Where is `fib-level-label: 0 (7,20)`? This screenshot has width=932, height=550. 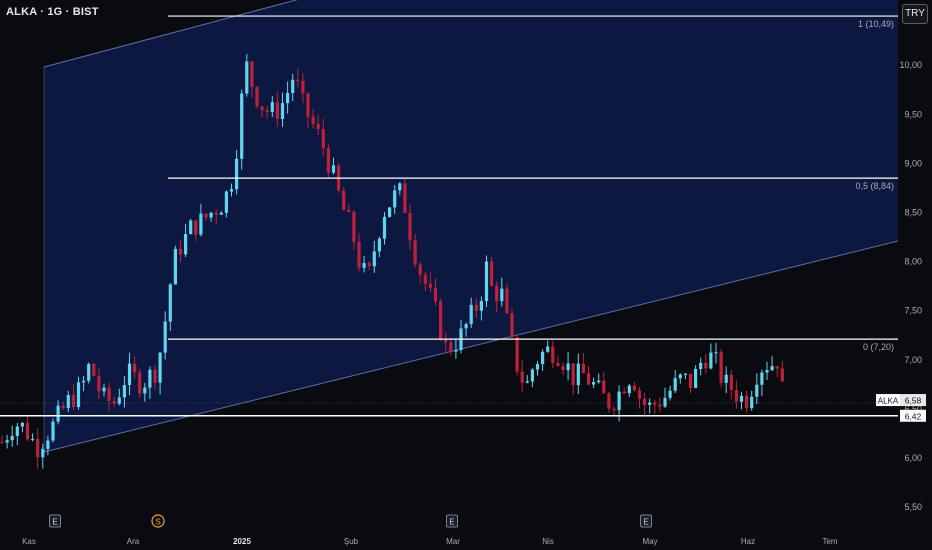 fib-level-label: 0 (7,20) is located at coordinates (878, 347).